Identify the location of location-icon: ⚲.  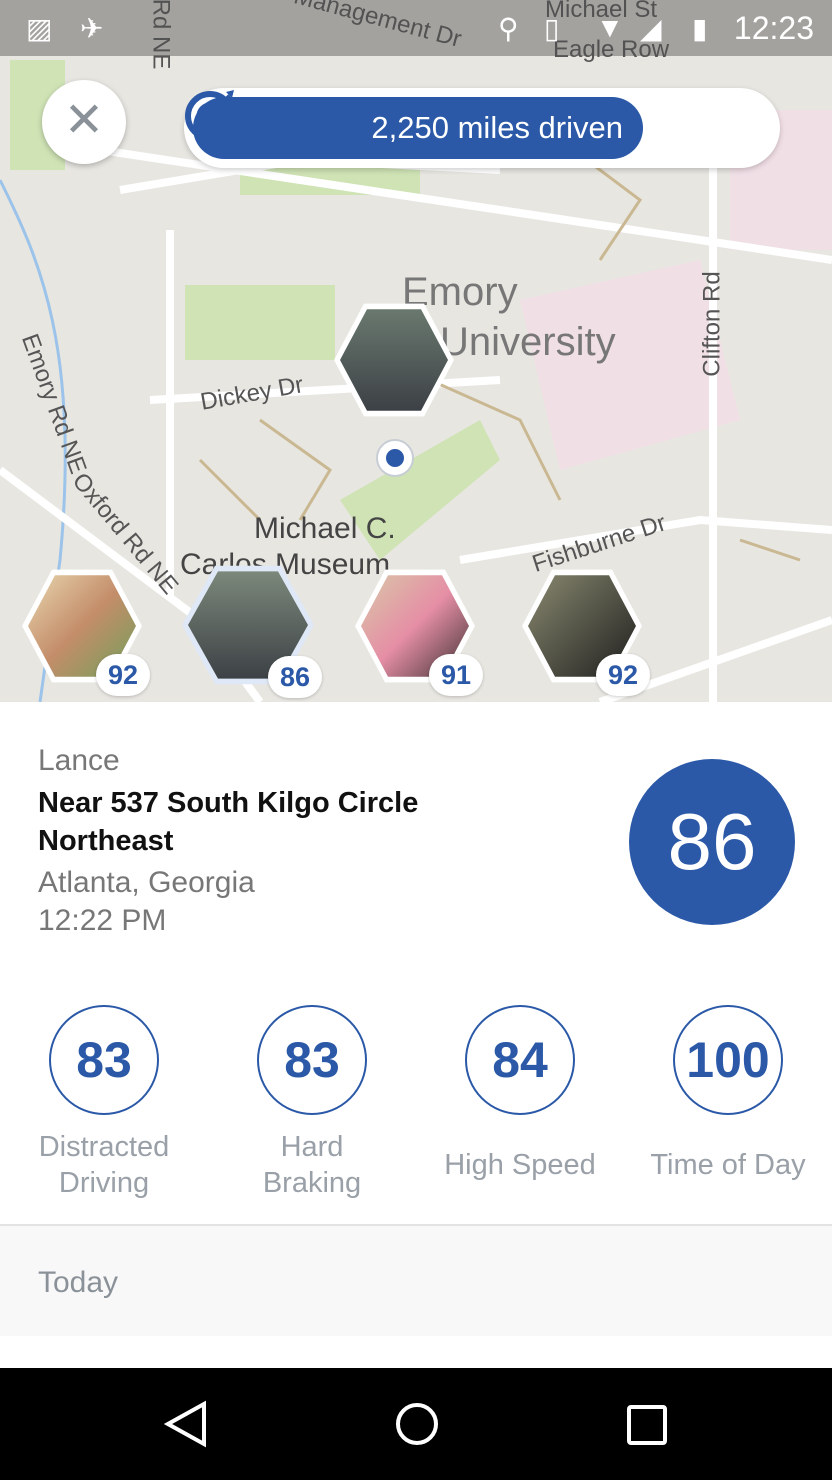
(508, 28).